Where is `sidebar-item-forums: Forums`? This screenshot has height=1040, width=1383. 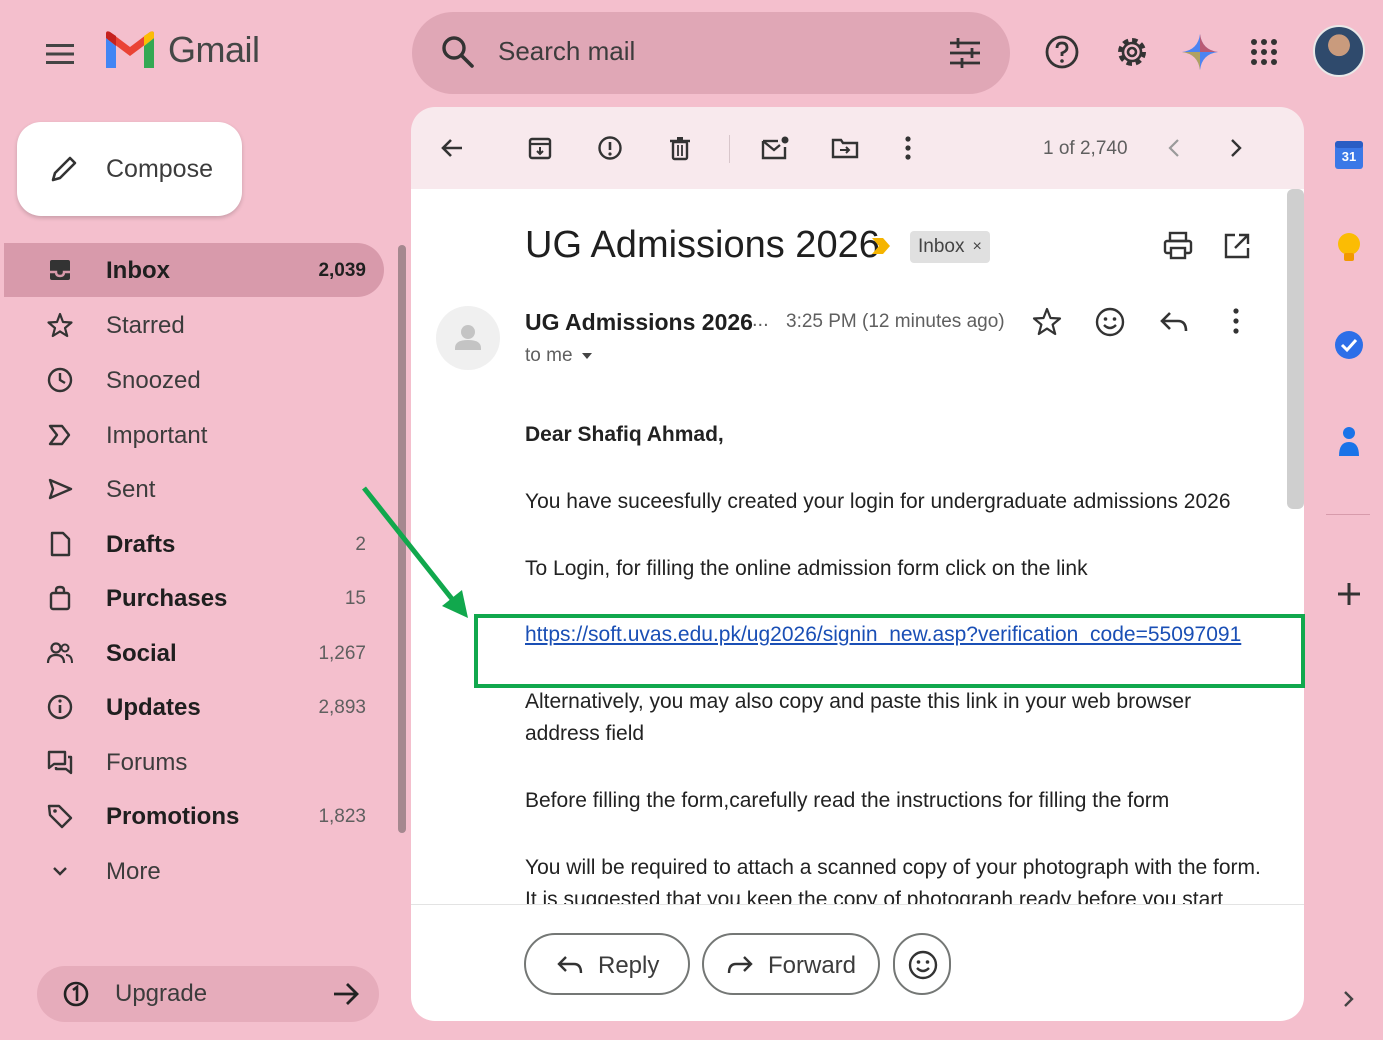
sidebar-item-forums: Forums is located at coordinates (194, 762).